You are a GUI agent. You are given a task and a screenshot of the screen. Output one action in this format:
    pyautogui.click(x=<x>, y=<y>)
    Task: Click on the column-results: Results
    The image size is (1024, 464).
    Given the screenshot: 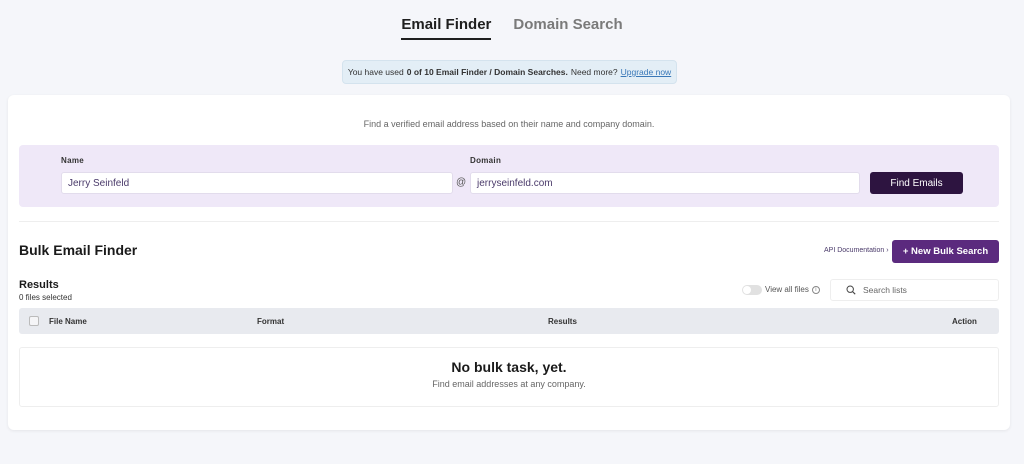 What is the action you would take?
    pyautogui.click(x=562, y=321)
    